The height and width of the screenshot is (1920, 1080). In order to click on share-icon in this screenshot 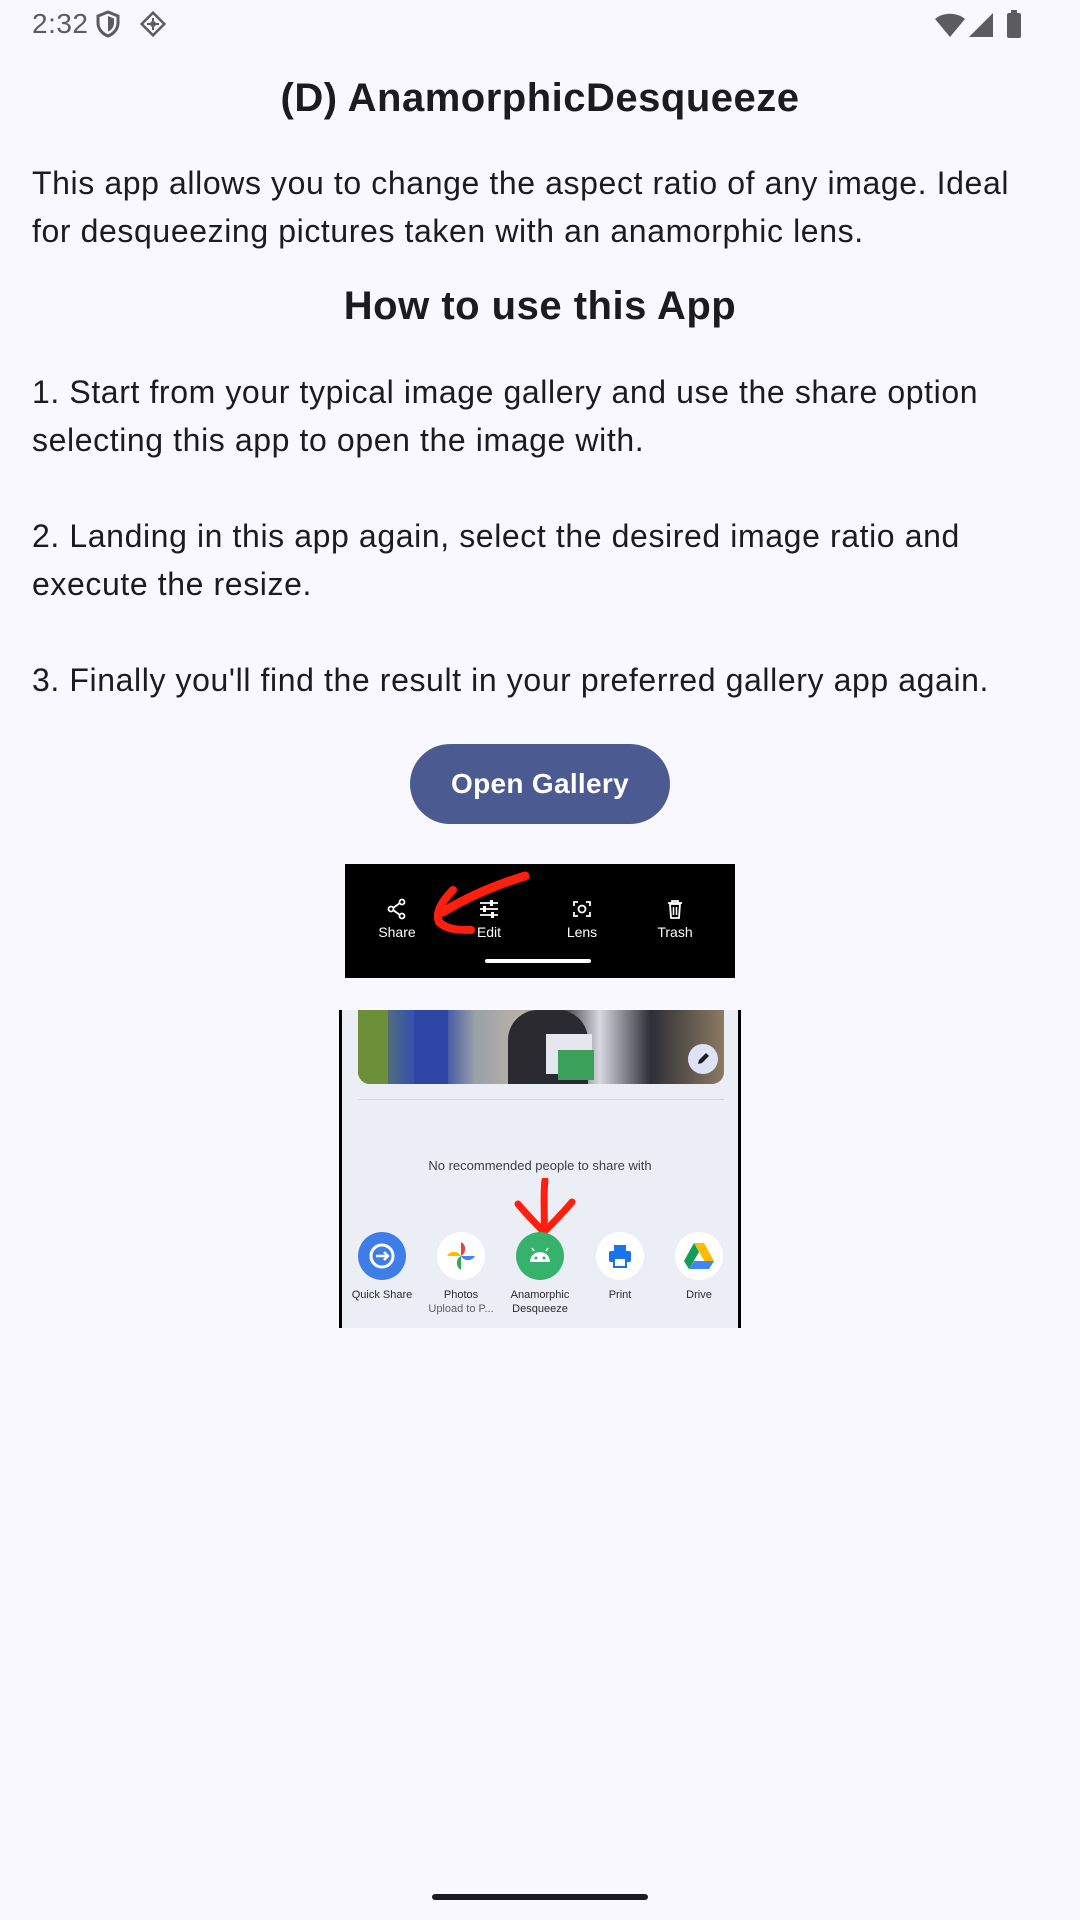, I will do `click(396, 909)`.